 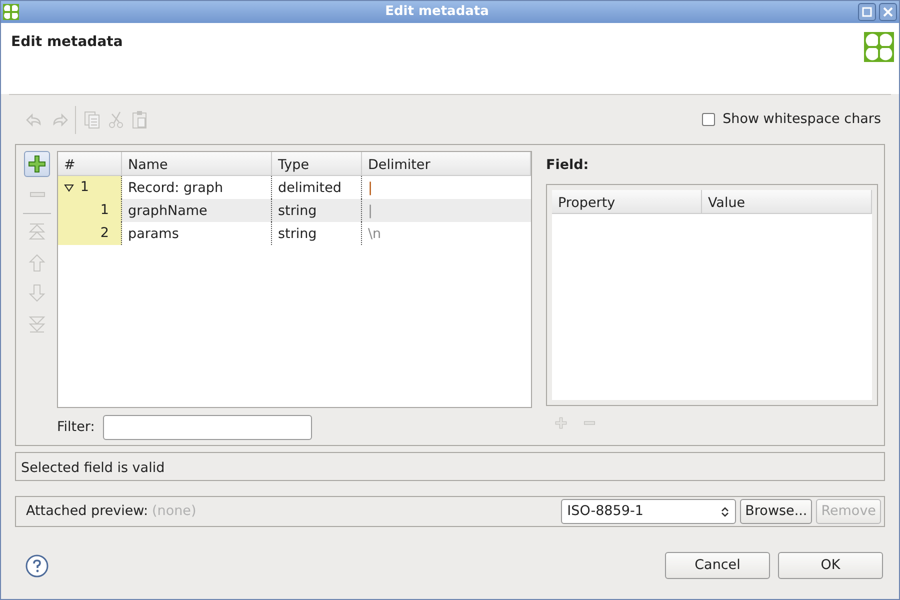 I want to click on encoding-value: ISO-8859-1, so click(x=605, y=512).